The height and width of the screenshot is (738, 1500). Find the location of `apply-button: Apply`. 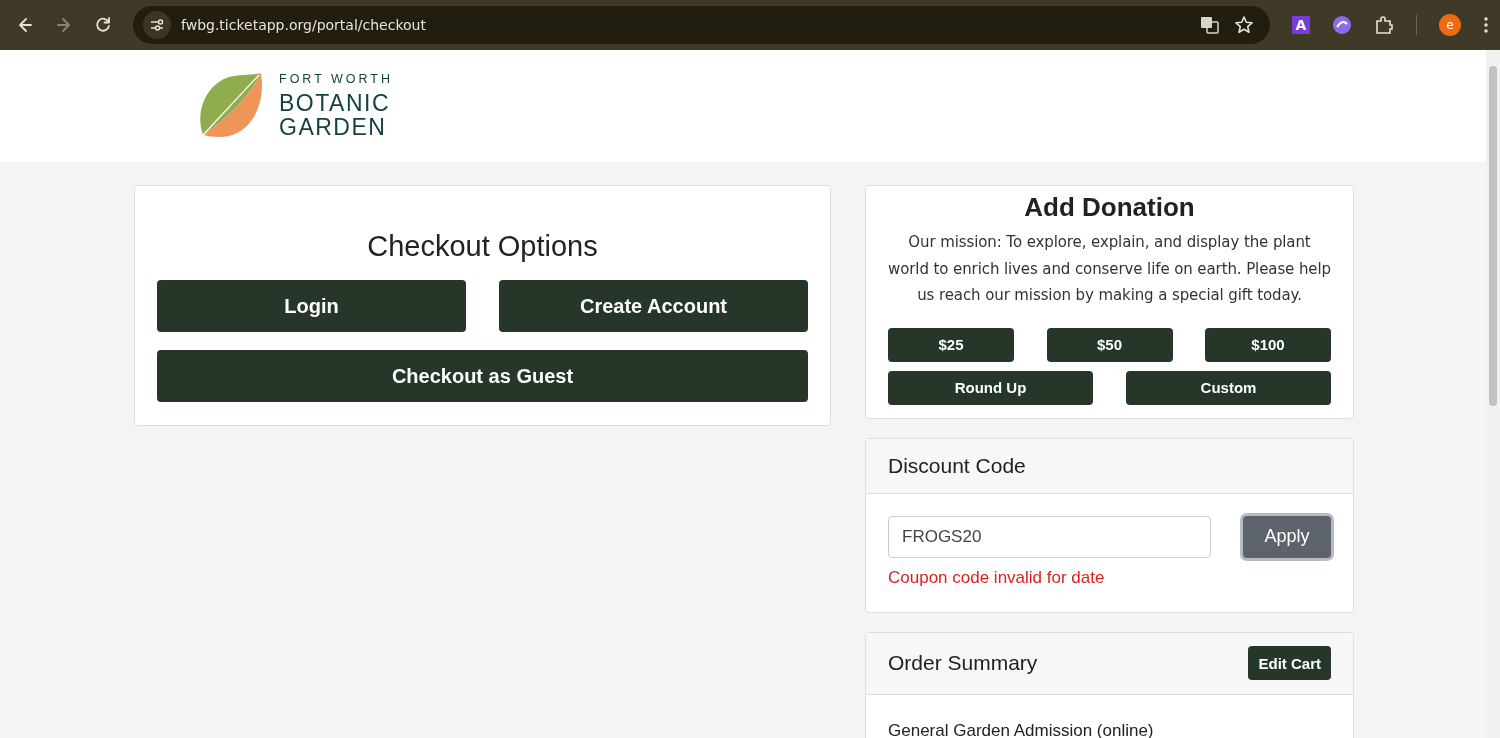

apply-button: Apply is located at coordinates (1287, 536).